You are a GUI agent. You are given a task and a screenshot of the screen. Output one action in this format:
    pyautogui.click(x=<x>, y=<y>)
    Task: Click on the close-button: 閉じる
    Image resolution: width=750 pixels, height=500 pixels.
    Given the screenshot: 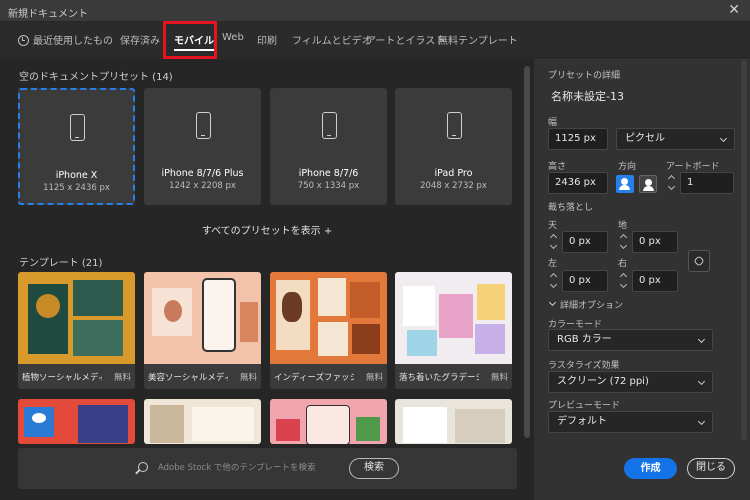 What is the action you would take?
    pyautogui.click(x=711, y=468)
    